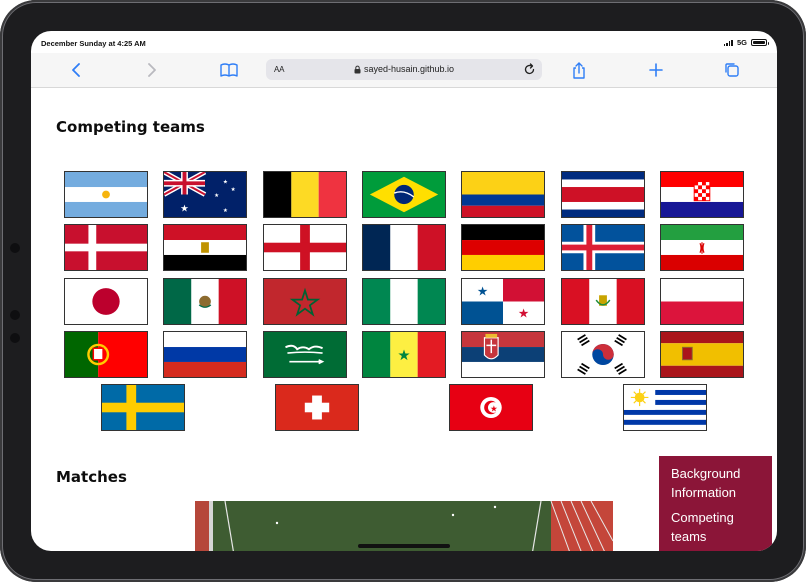  I want to click on plus-icon, so click(656, 70).